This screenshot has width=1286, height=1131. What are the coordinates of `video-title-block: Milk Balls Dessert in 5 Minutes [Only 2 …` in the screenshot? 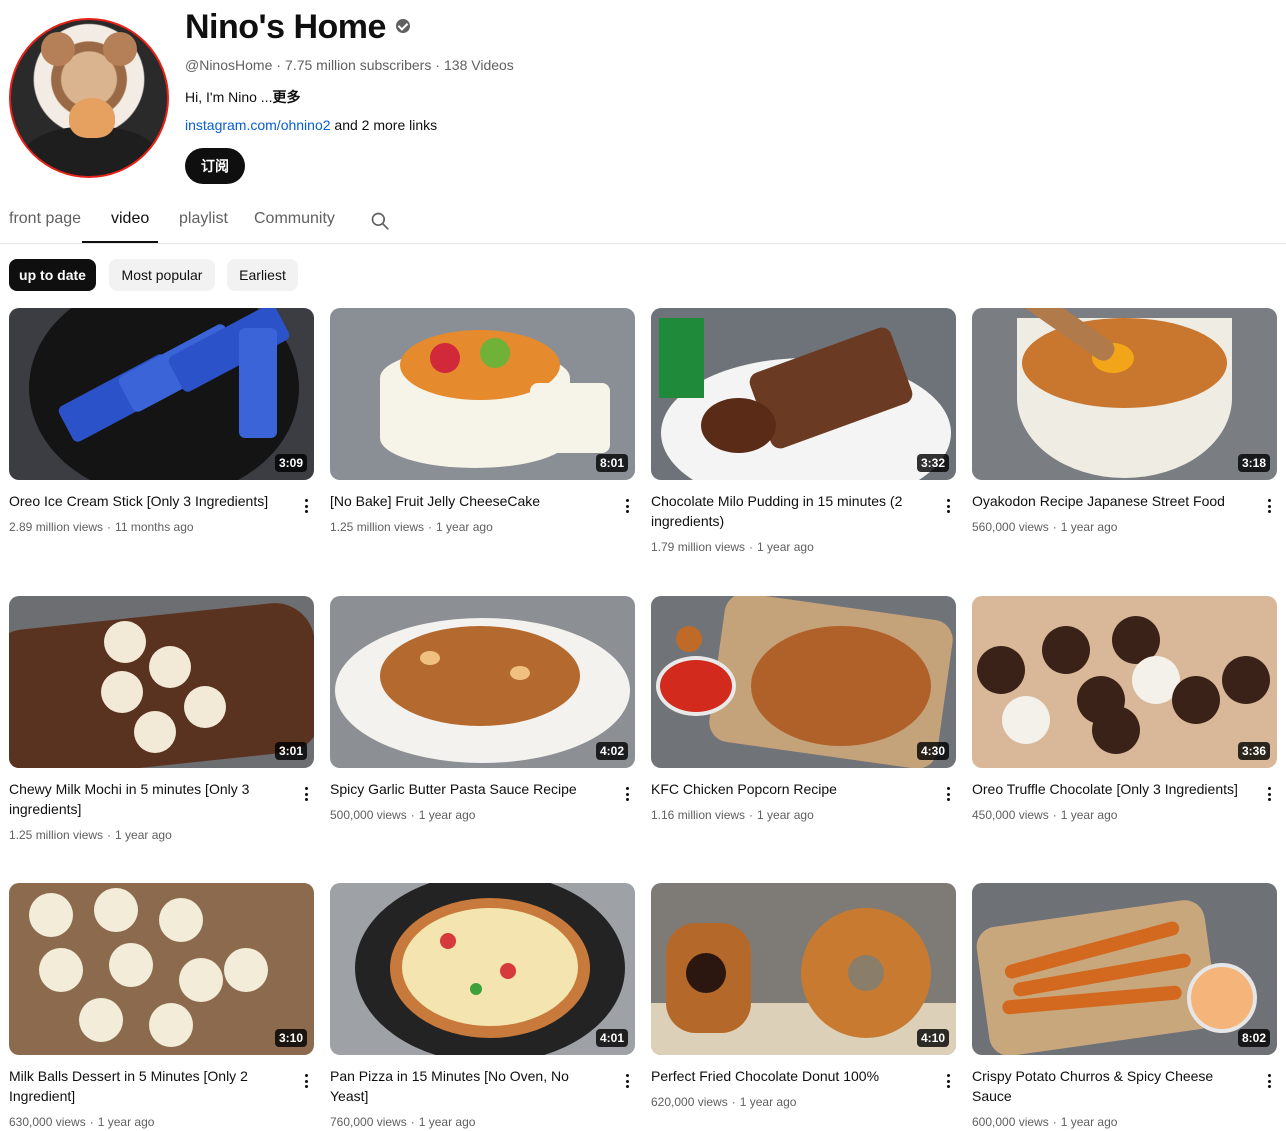 It's located at (143, 1098).